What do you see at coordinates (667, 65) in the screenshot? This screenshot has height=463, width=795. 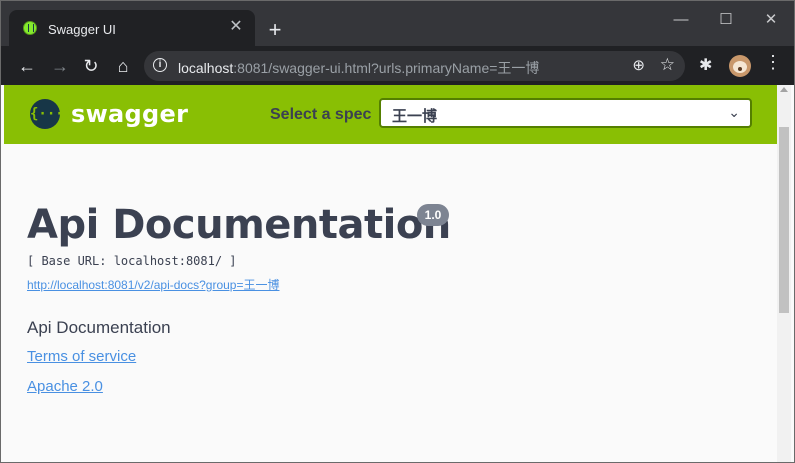 I see `bookmark-star-icon: ☆` at bounding box center [667, 65].